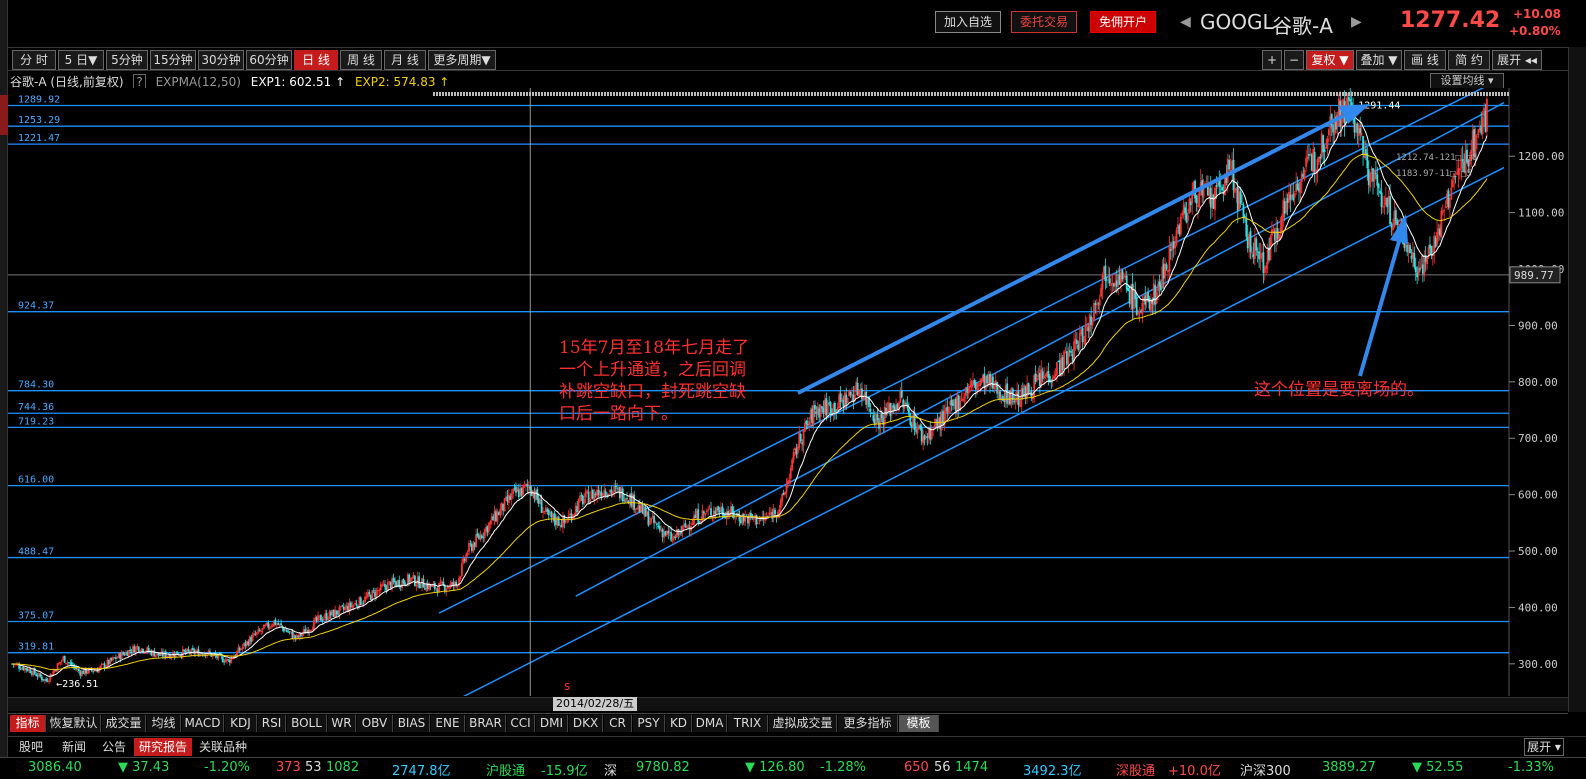 This screenshot has height=779, width=1586. What do you see at coordinates (375, 723) in the screenshot?
I see `indicator-button: OBV` at bounding box center [375, 723].